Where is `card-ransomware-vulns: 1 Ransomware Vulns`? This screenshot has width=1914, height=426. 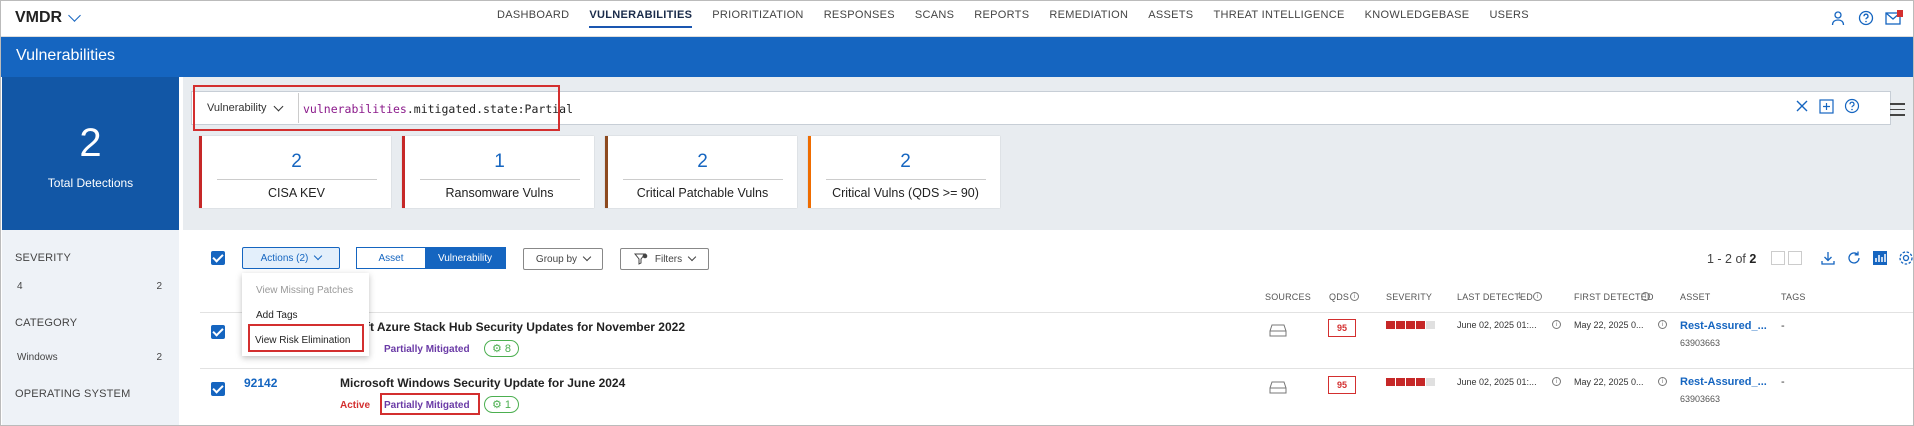 card-ransomware-vulns: 1 Ransomware Vulns is located at coordinates (498, 172).